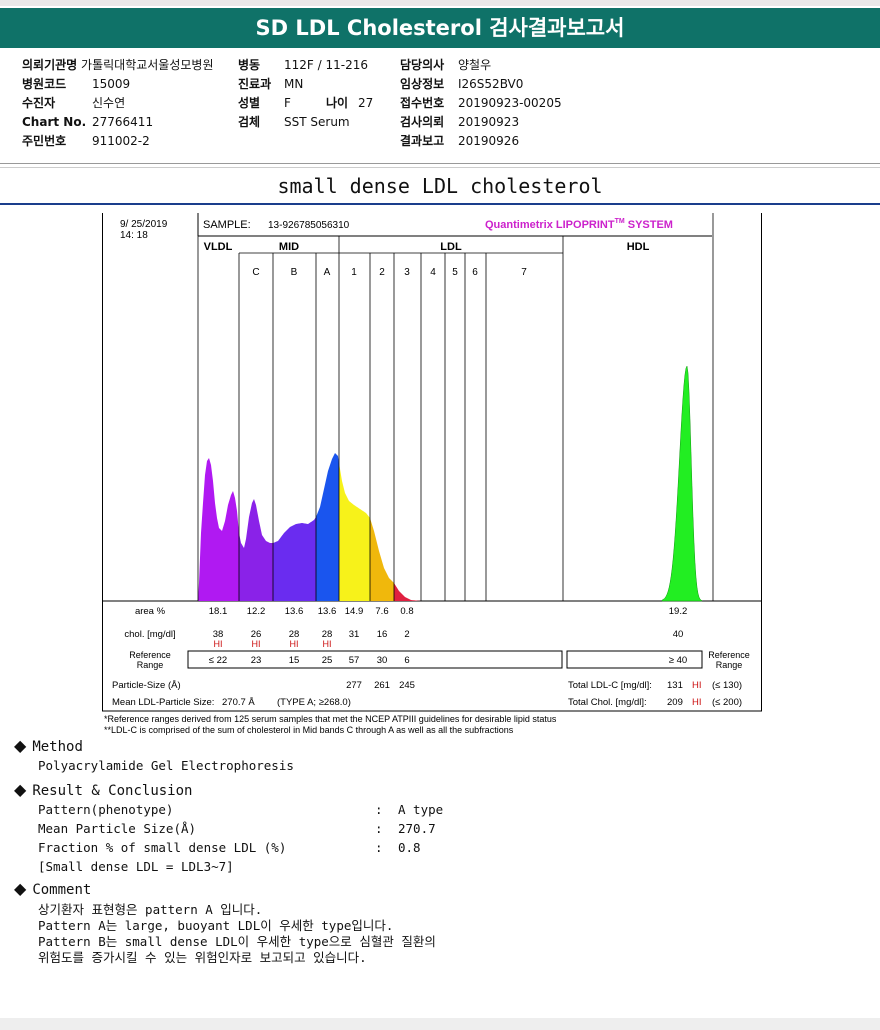 The width and height of the screenshot is (880, 1030). What do you see at coordinates (57, 747) in the screenshot?
I see `method-heading-text: Method` at bounding box center [57, 747].